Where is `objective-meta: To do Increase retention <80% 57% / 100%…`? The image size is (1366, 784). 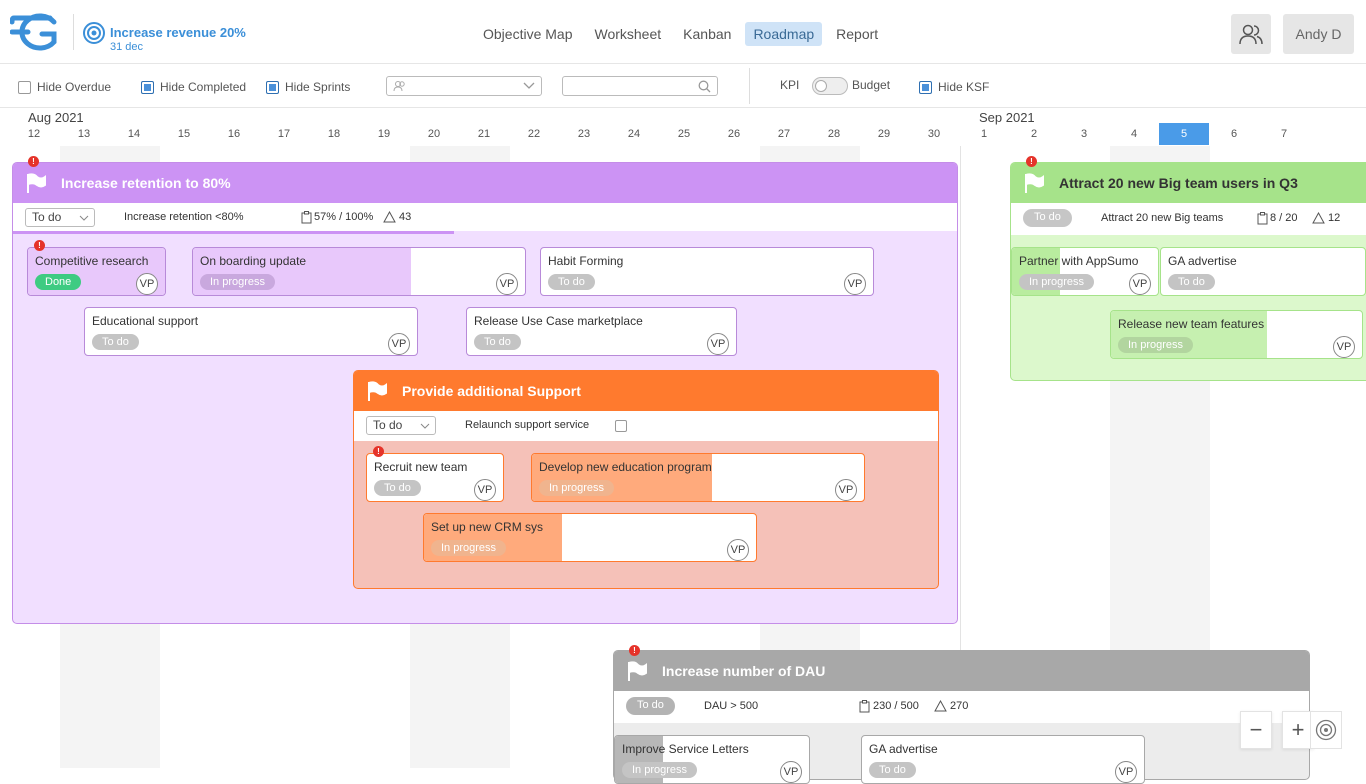
objective-meta: To do Increase retention <80% 57% / 100%… is located at coordinates (485, 218).